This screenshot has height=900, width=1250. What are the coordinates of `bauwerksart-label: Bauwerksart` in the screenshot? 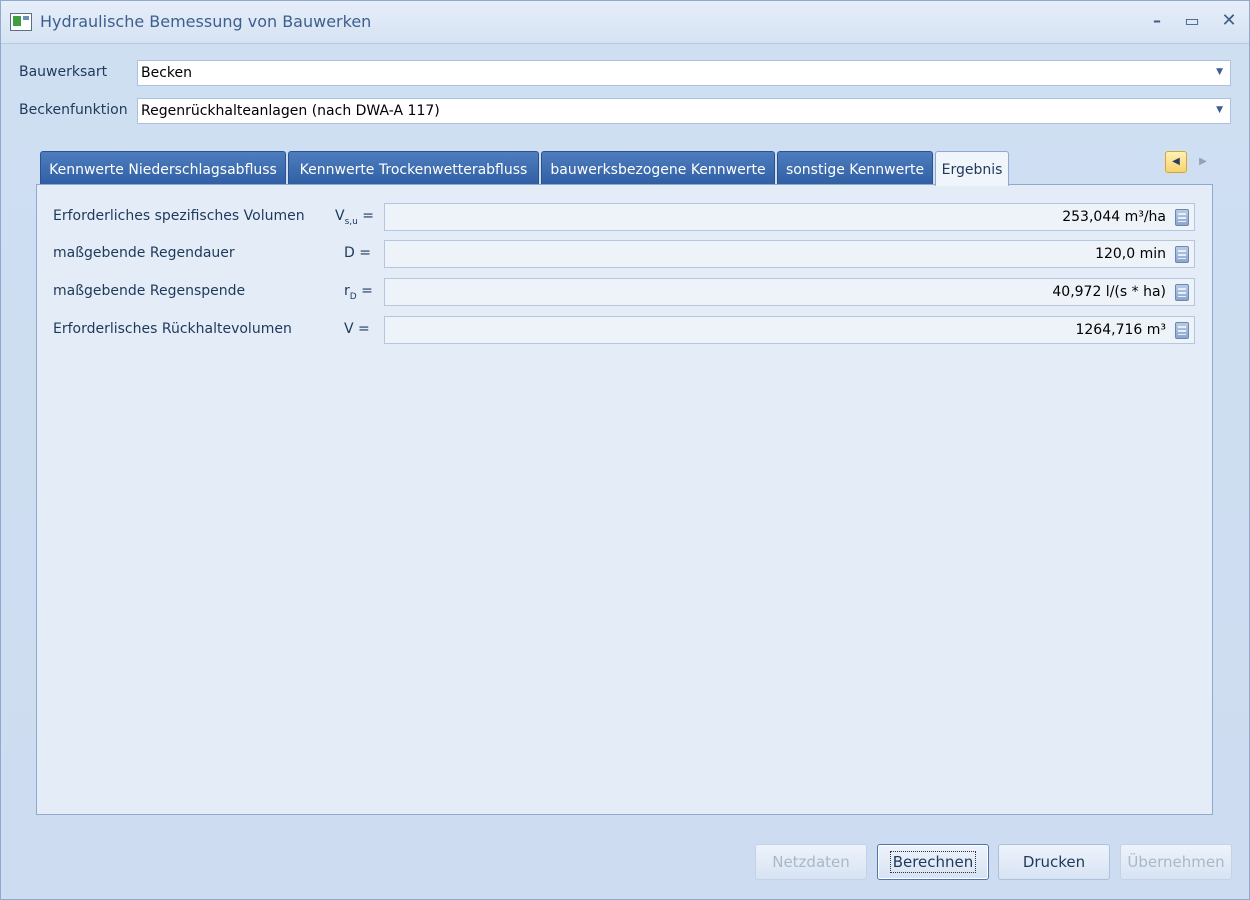 It's located at (63, 72).